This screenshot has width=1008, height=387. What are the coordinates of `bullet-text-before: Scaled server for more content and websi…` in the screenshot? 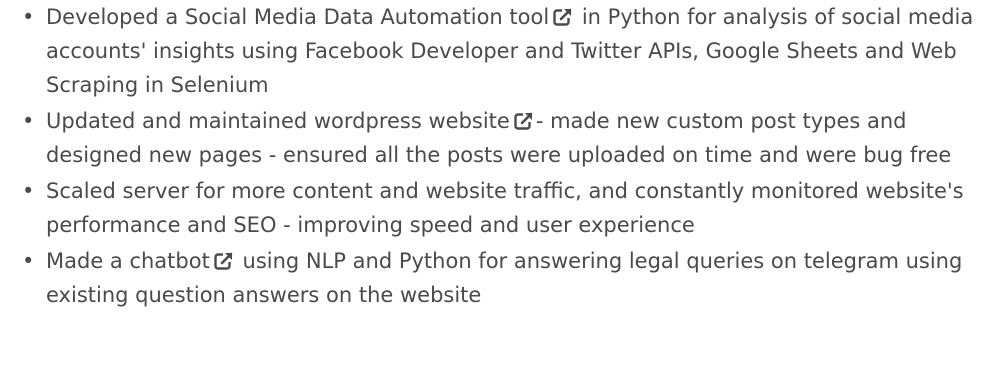 It's located at (505, 208).